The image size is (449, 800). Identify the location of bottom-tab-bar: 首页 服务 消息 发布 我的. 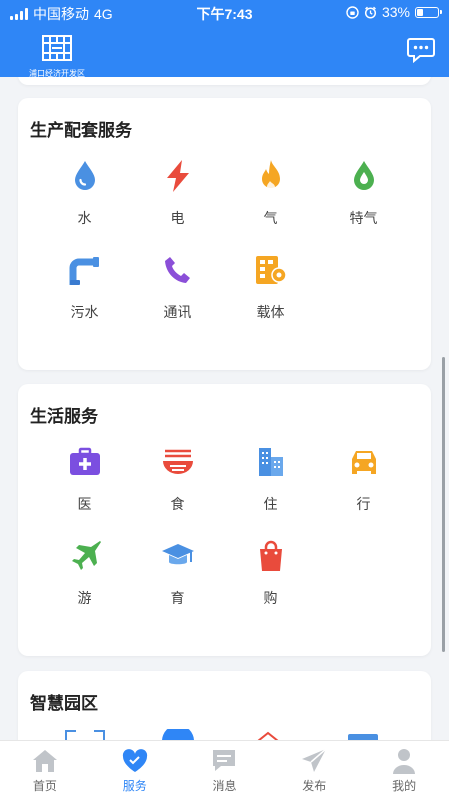
(224, 770).